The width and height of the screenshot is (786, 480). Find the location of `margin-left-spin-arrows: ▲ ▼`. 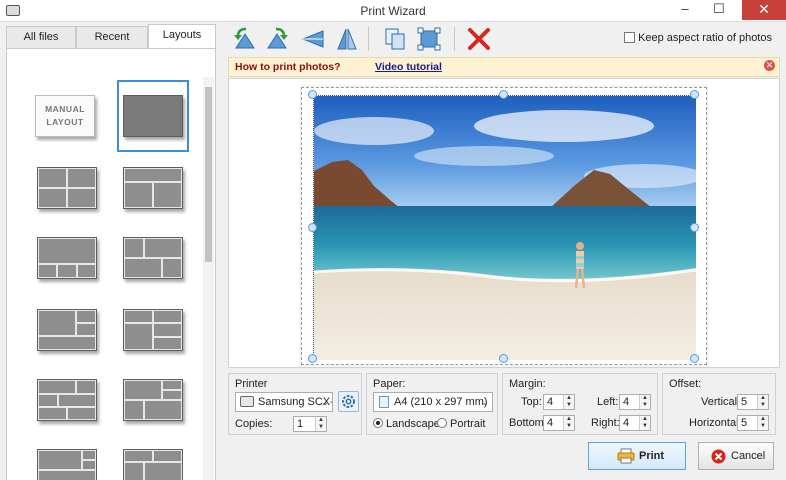

margin-left-spin-arrows: ▲ ▼ is located at coordinates (644, 402).